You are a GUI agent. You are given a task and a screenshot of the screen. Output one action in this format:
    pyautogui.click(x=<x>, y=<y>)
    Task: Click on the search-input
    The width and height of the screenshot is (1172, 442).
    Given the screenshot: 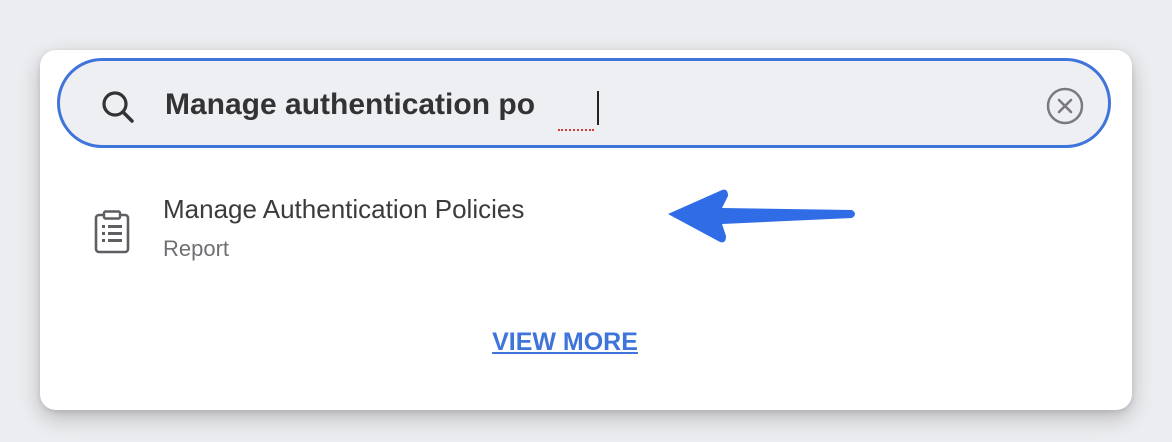 What is the action you would take?
    pyautogui.click(x=585, y=105)
    